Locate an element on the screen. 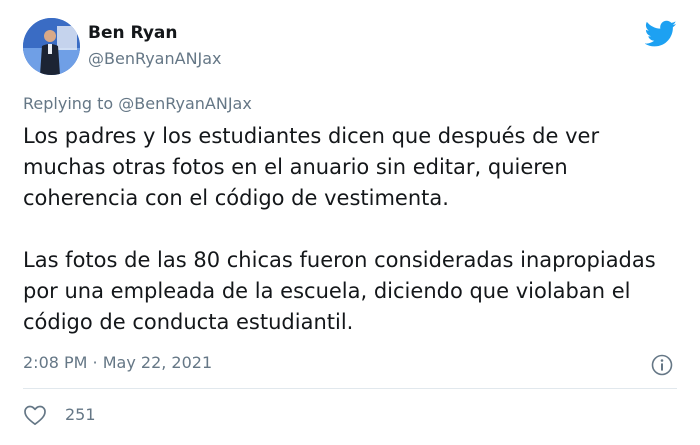 Image resolution: width=700 pixels, height=445 pixels. like-action: 251 is located at coordinates (59, 415).